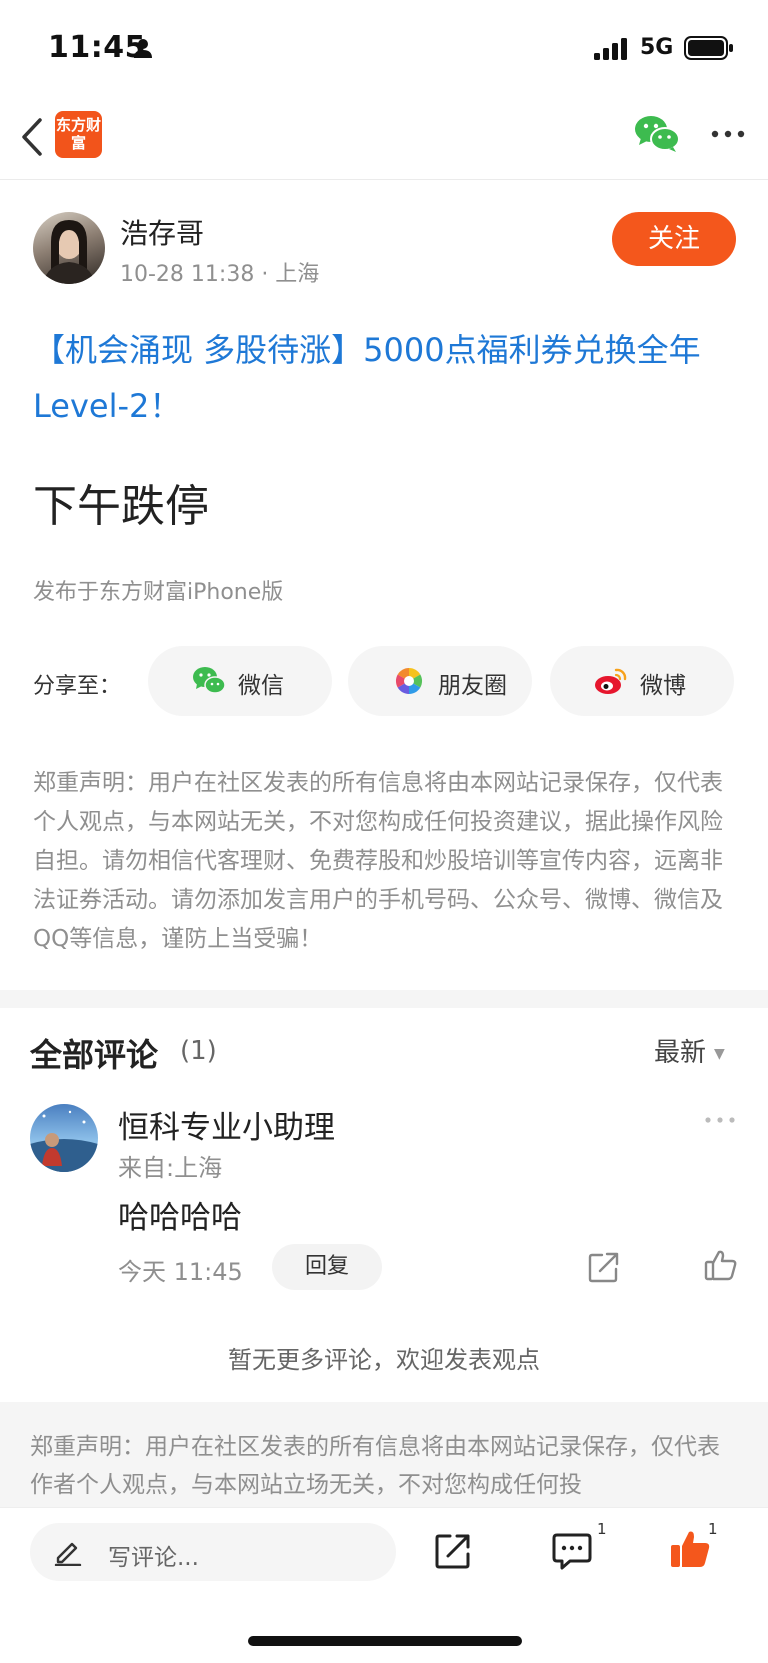  I want to click on reply-button: 回复, so click(327, 1267).